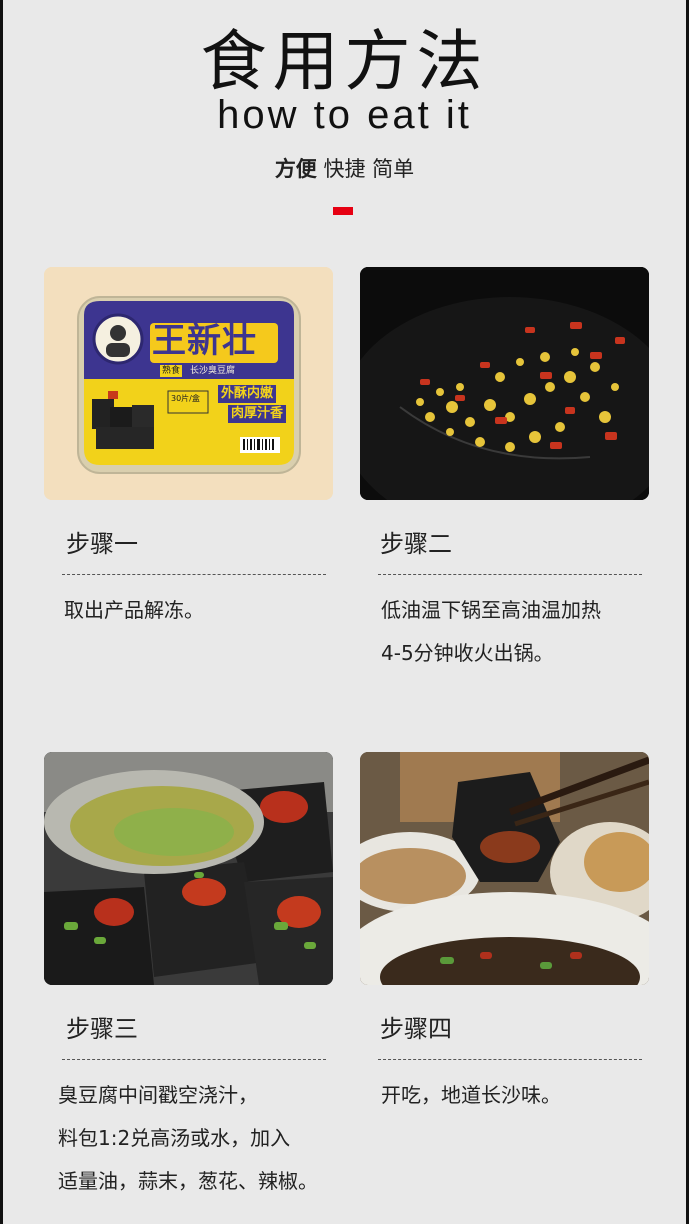 Image resolution: width=689 pixels, height=1224 pixels. Describe the element at coordinates (343, 211) in the screenshot. I see `accent-divider` at that location.